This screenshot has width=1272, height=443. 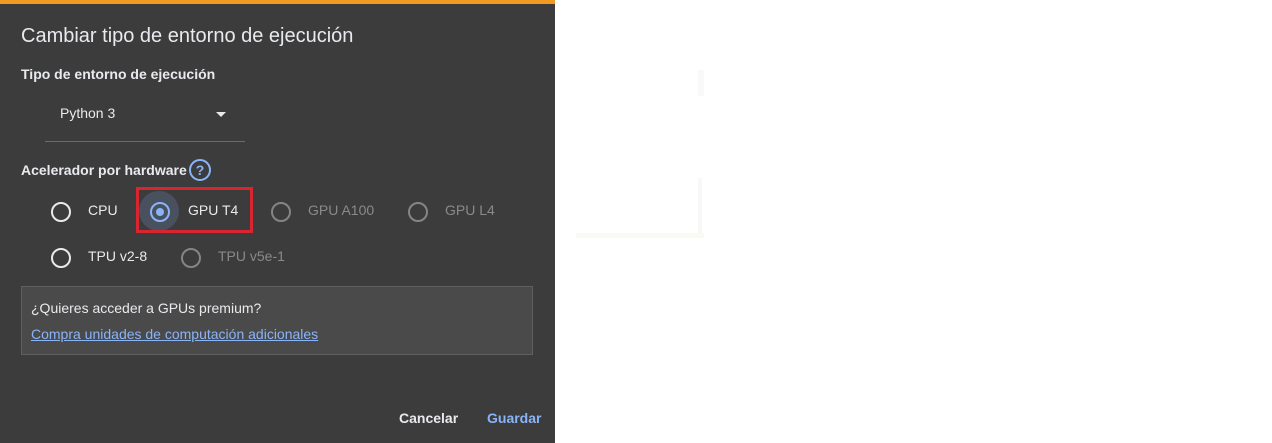 What do you see at coordinates (187, 36) in the screenshot?
I see `dialog-title: Cambiar tipo de entorno de ejecución` at bounding box center [187, 36].